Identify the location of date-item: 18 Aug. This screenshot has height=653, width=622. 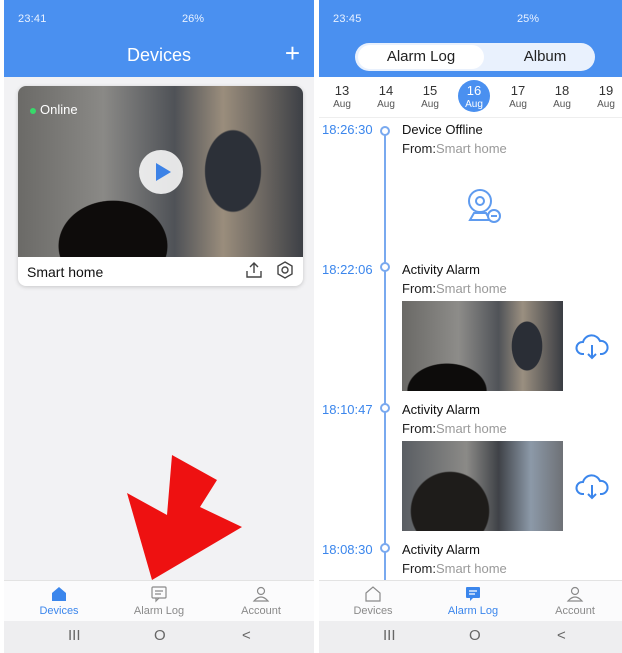
(562, 97).